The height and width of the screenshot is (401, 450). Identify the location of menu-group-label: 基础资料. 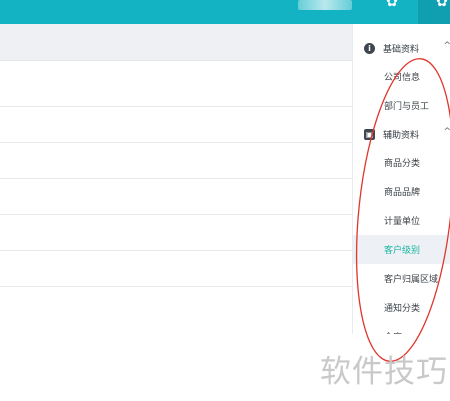
(401, 49).